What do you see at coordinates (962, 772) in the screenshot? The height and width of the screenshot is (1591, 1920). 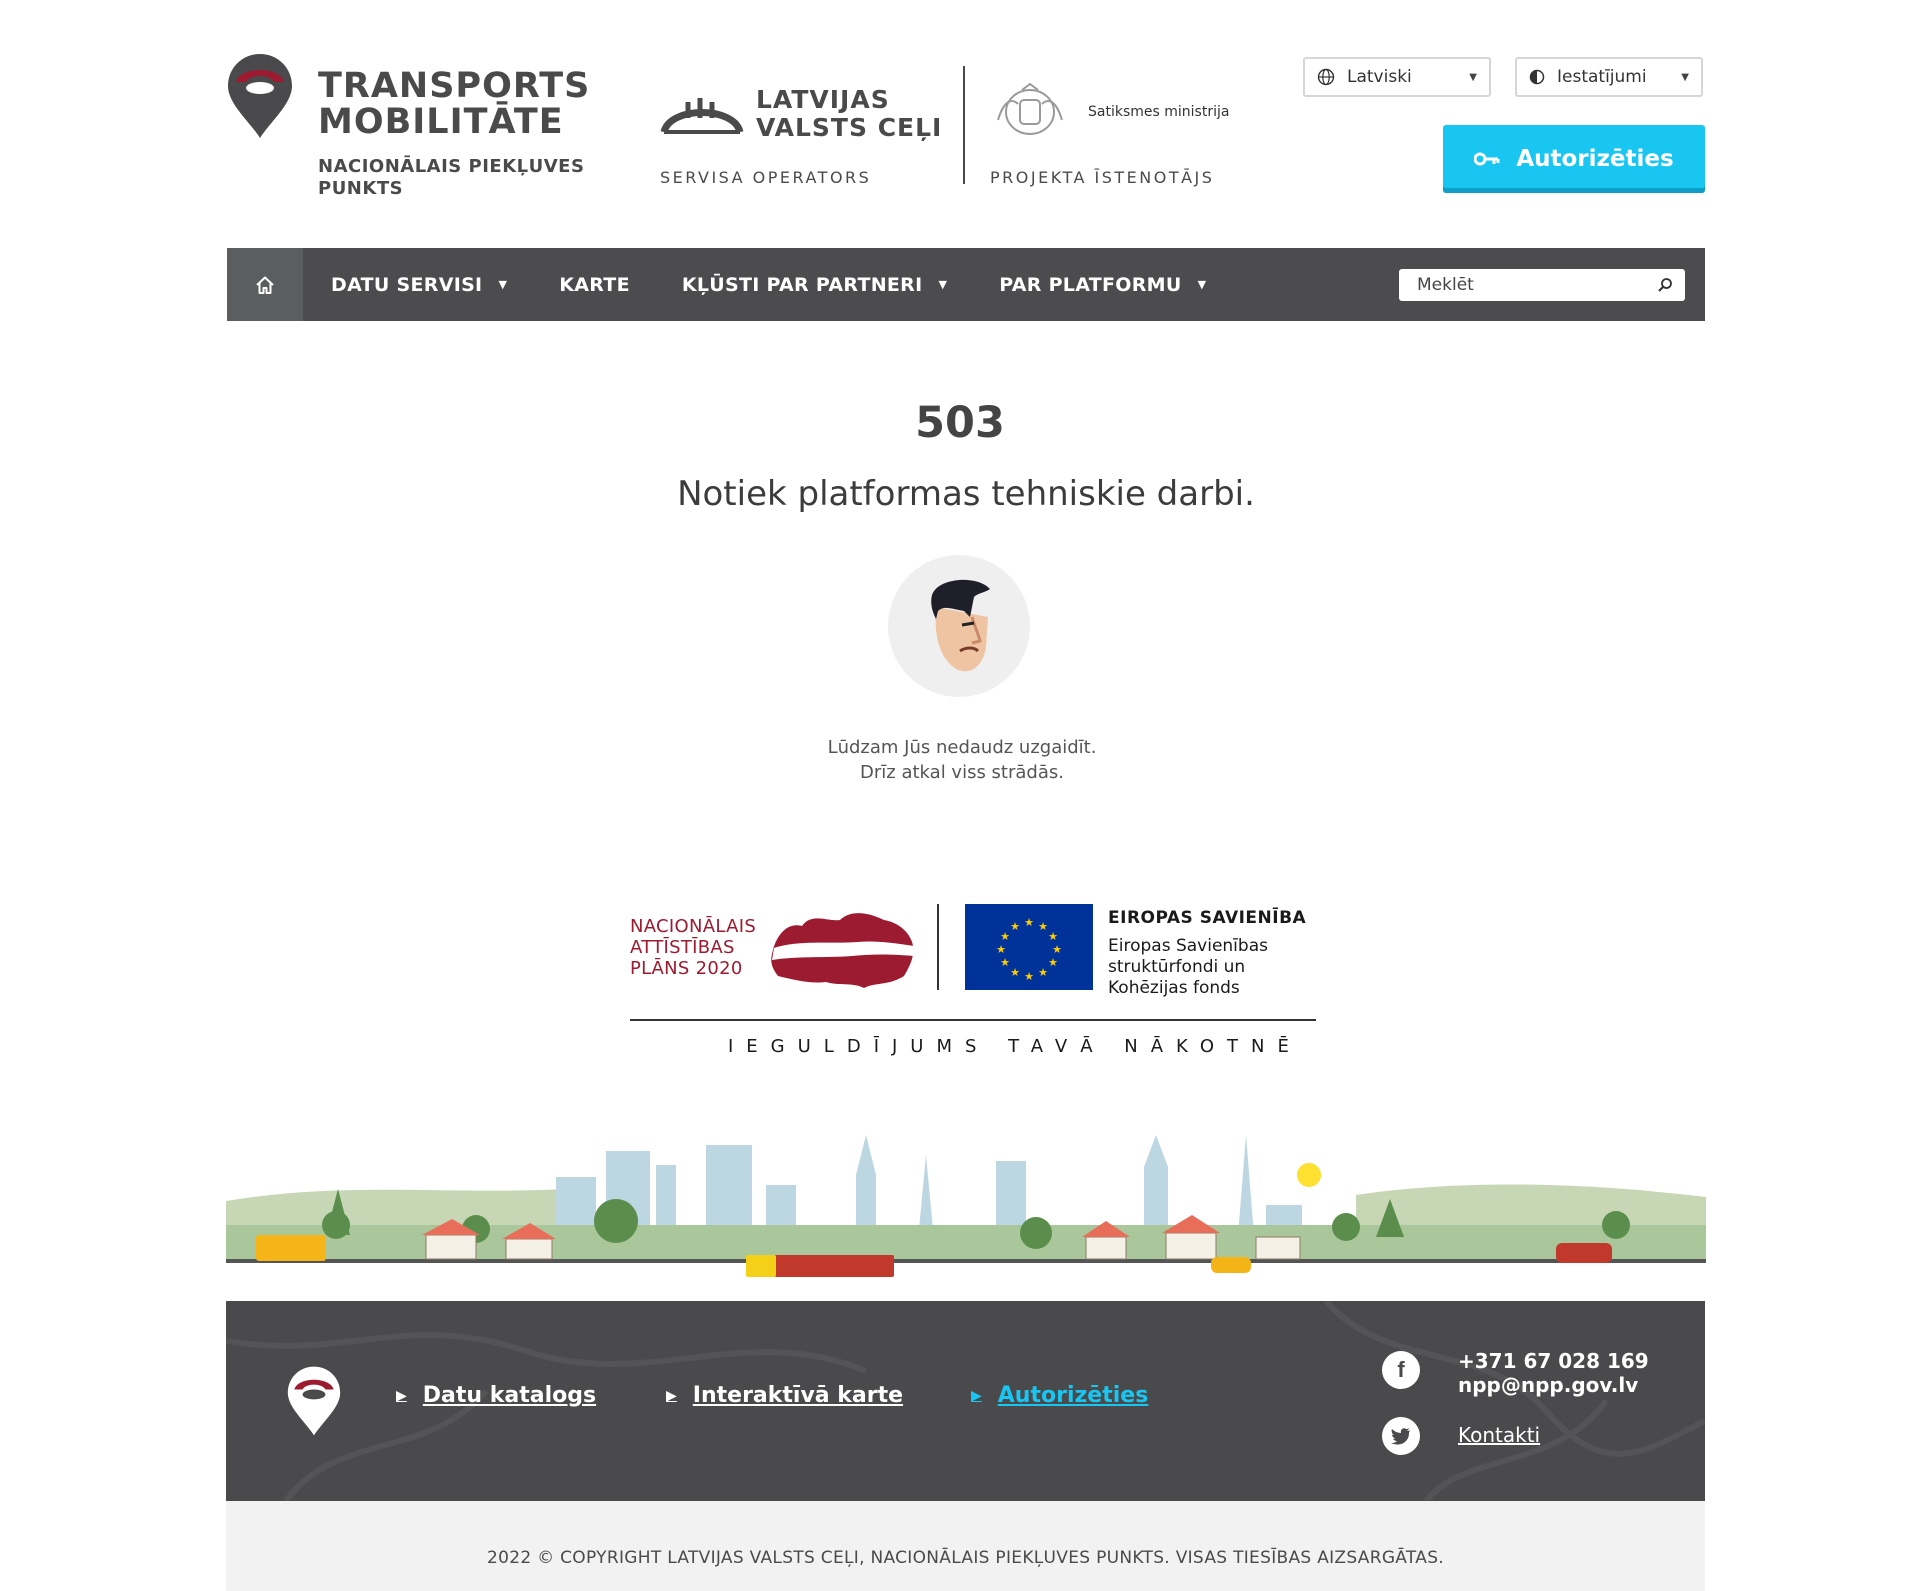 I see `error-message-line2: Drīz atkal viss strādās.` at bounding box center [962, 772].